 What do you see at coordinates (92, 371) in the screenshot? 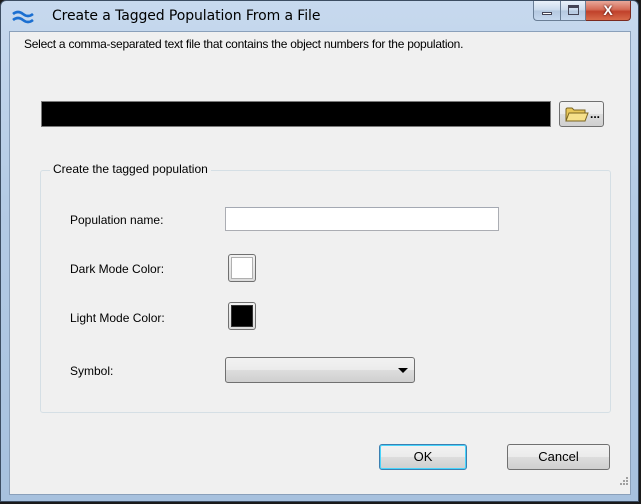
I see `symbol-label: Symbol:` at bounding box center [92, 371].